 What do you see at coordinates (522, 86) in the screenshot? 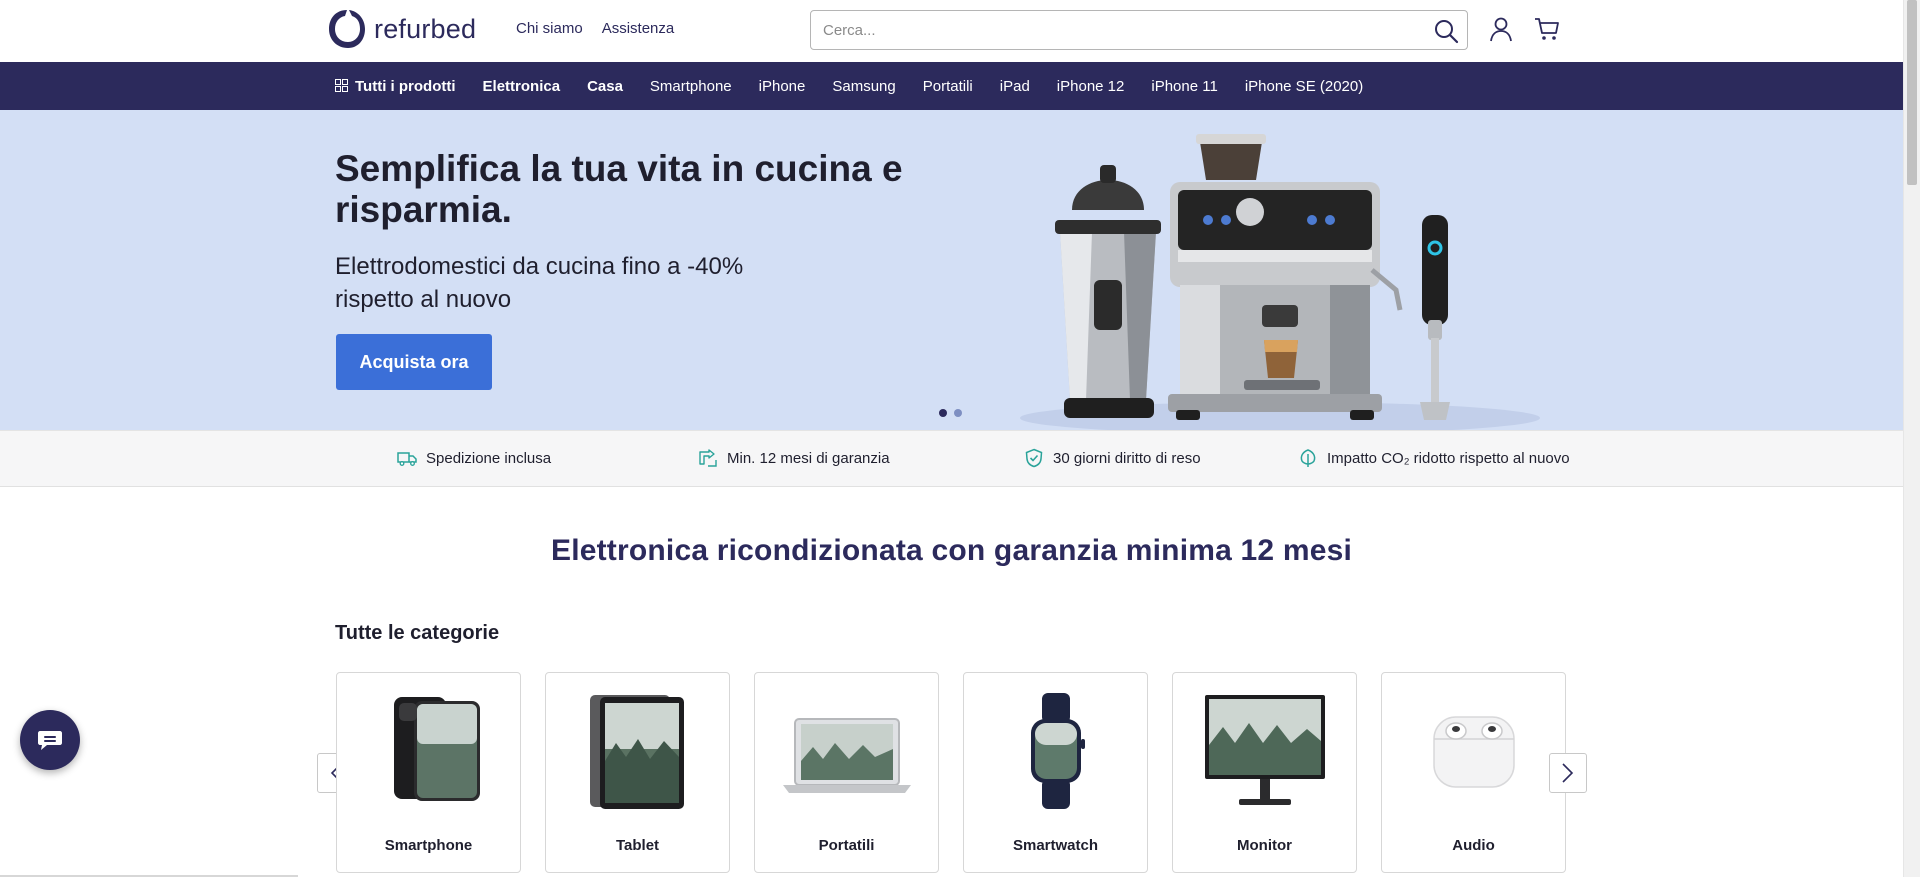
I see `nav-elettronica: Elettronica` at bounding box center [522, 86].